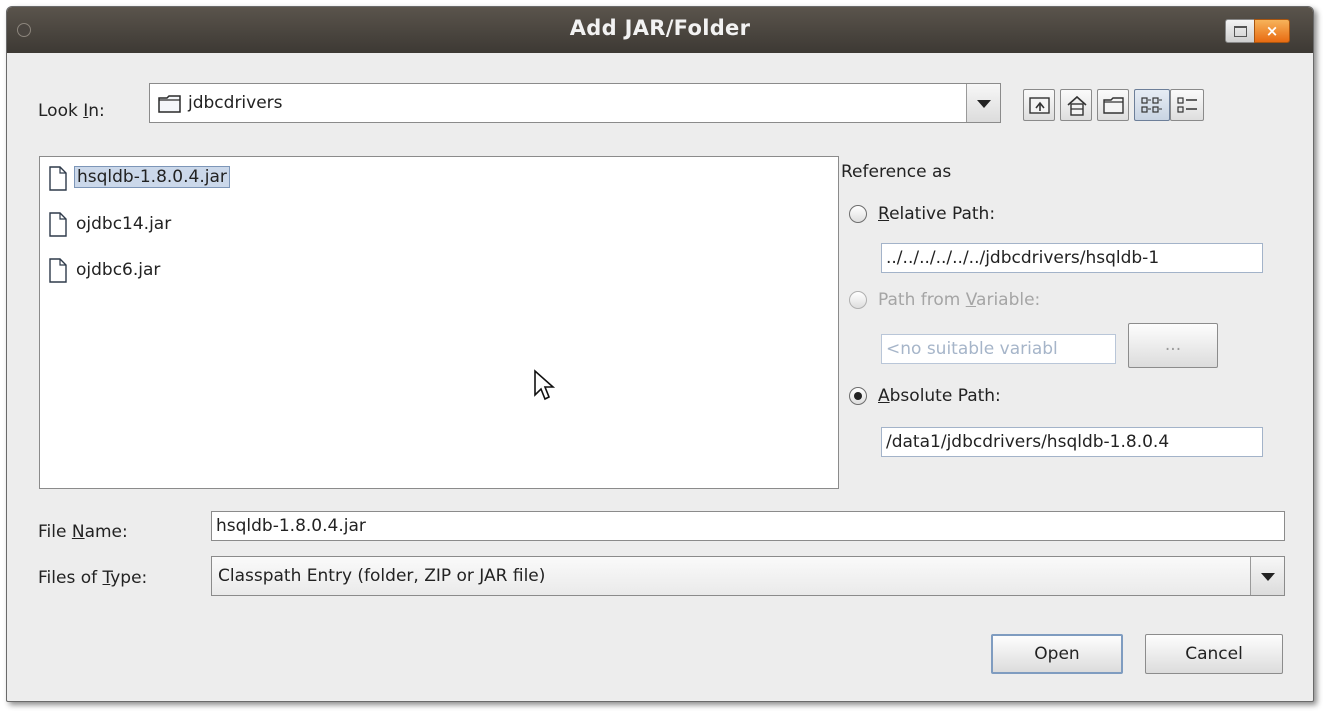 The height and width of the screenshot is (711, 1323). I want to click on home-button, so click(1076, 105).